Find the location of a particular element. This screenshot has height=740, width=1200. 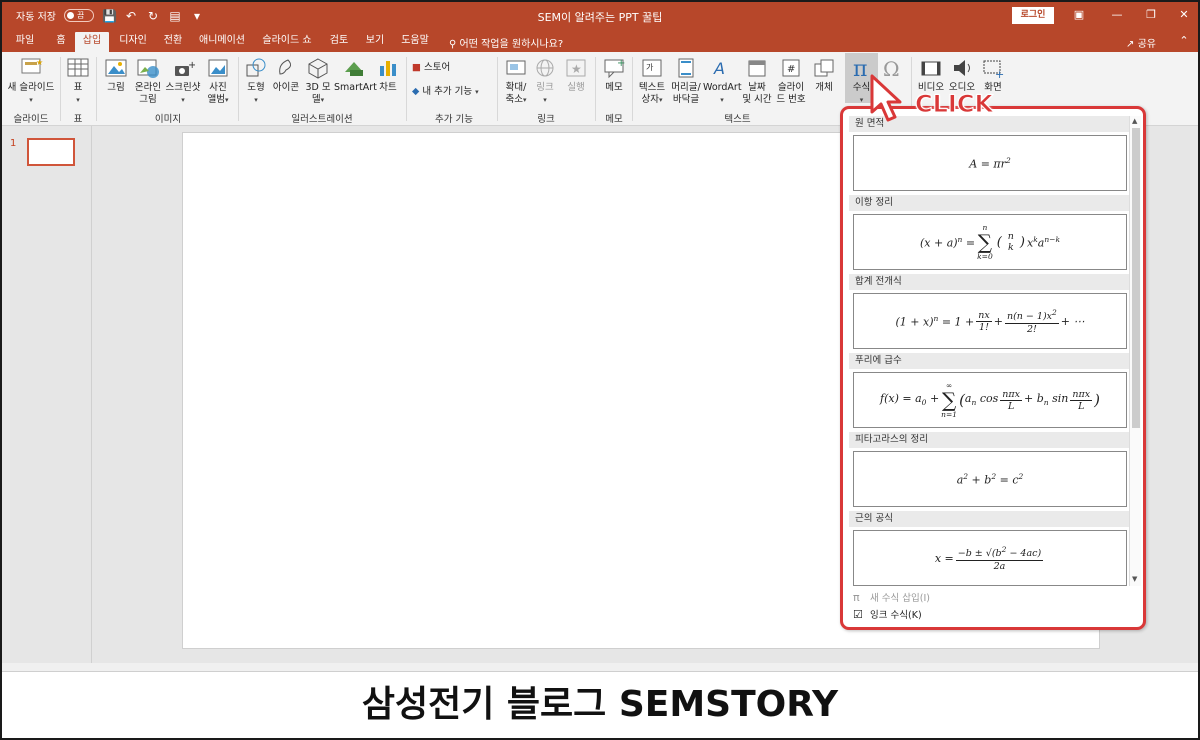

tell-me-search: ⚲ 어떤 작업을 원하시나요? is located at coordinates (506, 42).